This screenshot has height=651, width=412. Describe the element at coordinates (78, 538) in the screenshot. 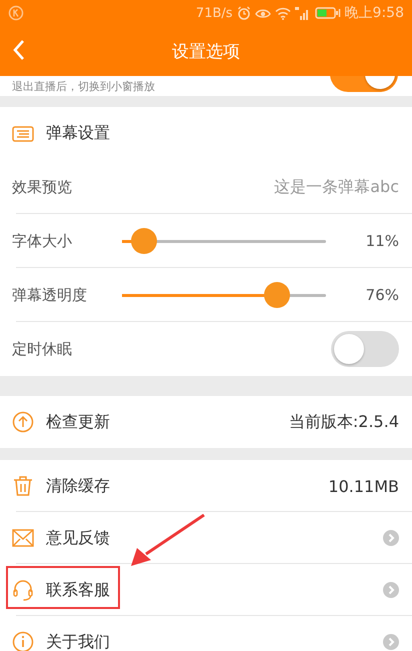

I see `menu-item: 意见反馈` at that location.